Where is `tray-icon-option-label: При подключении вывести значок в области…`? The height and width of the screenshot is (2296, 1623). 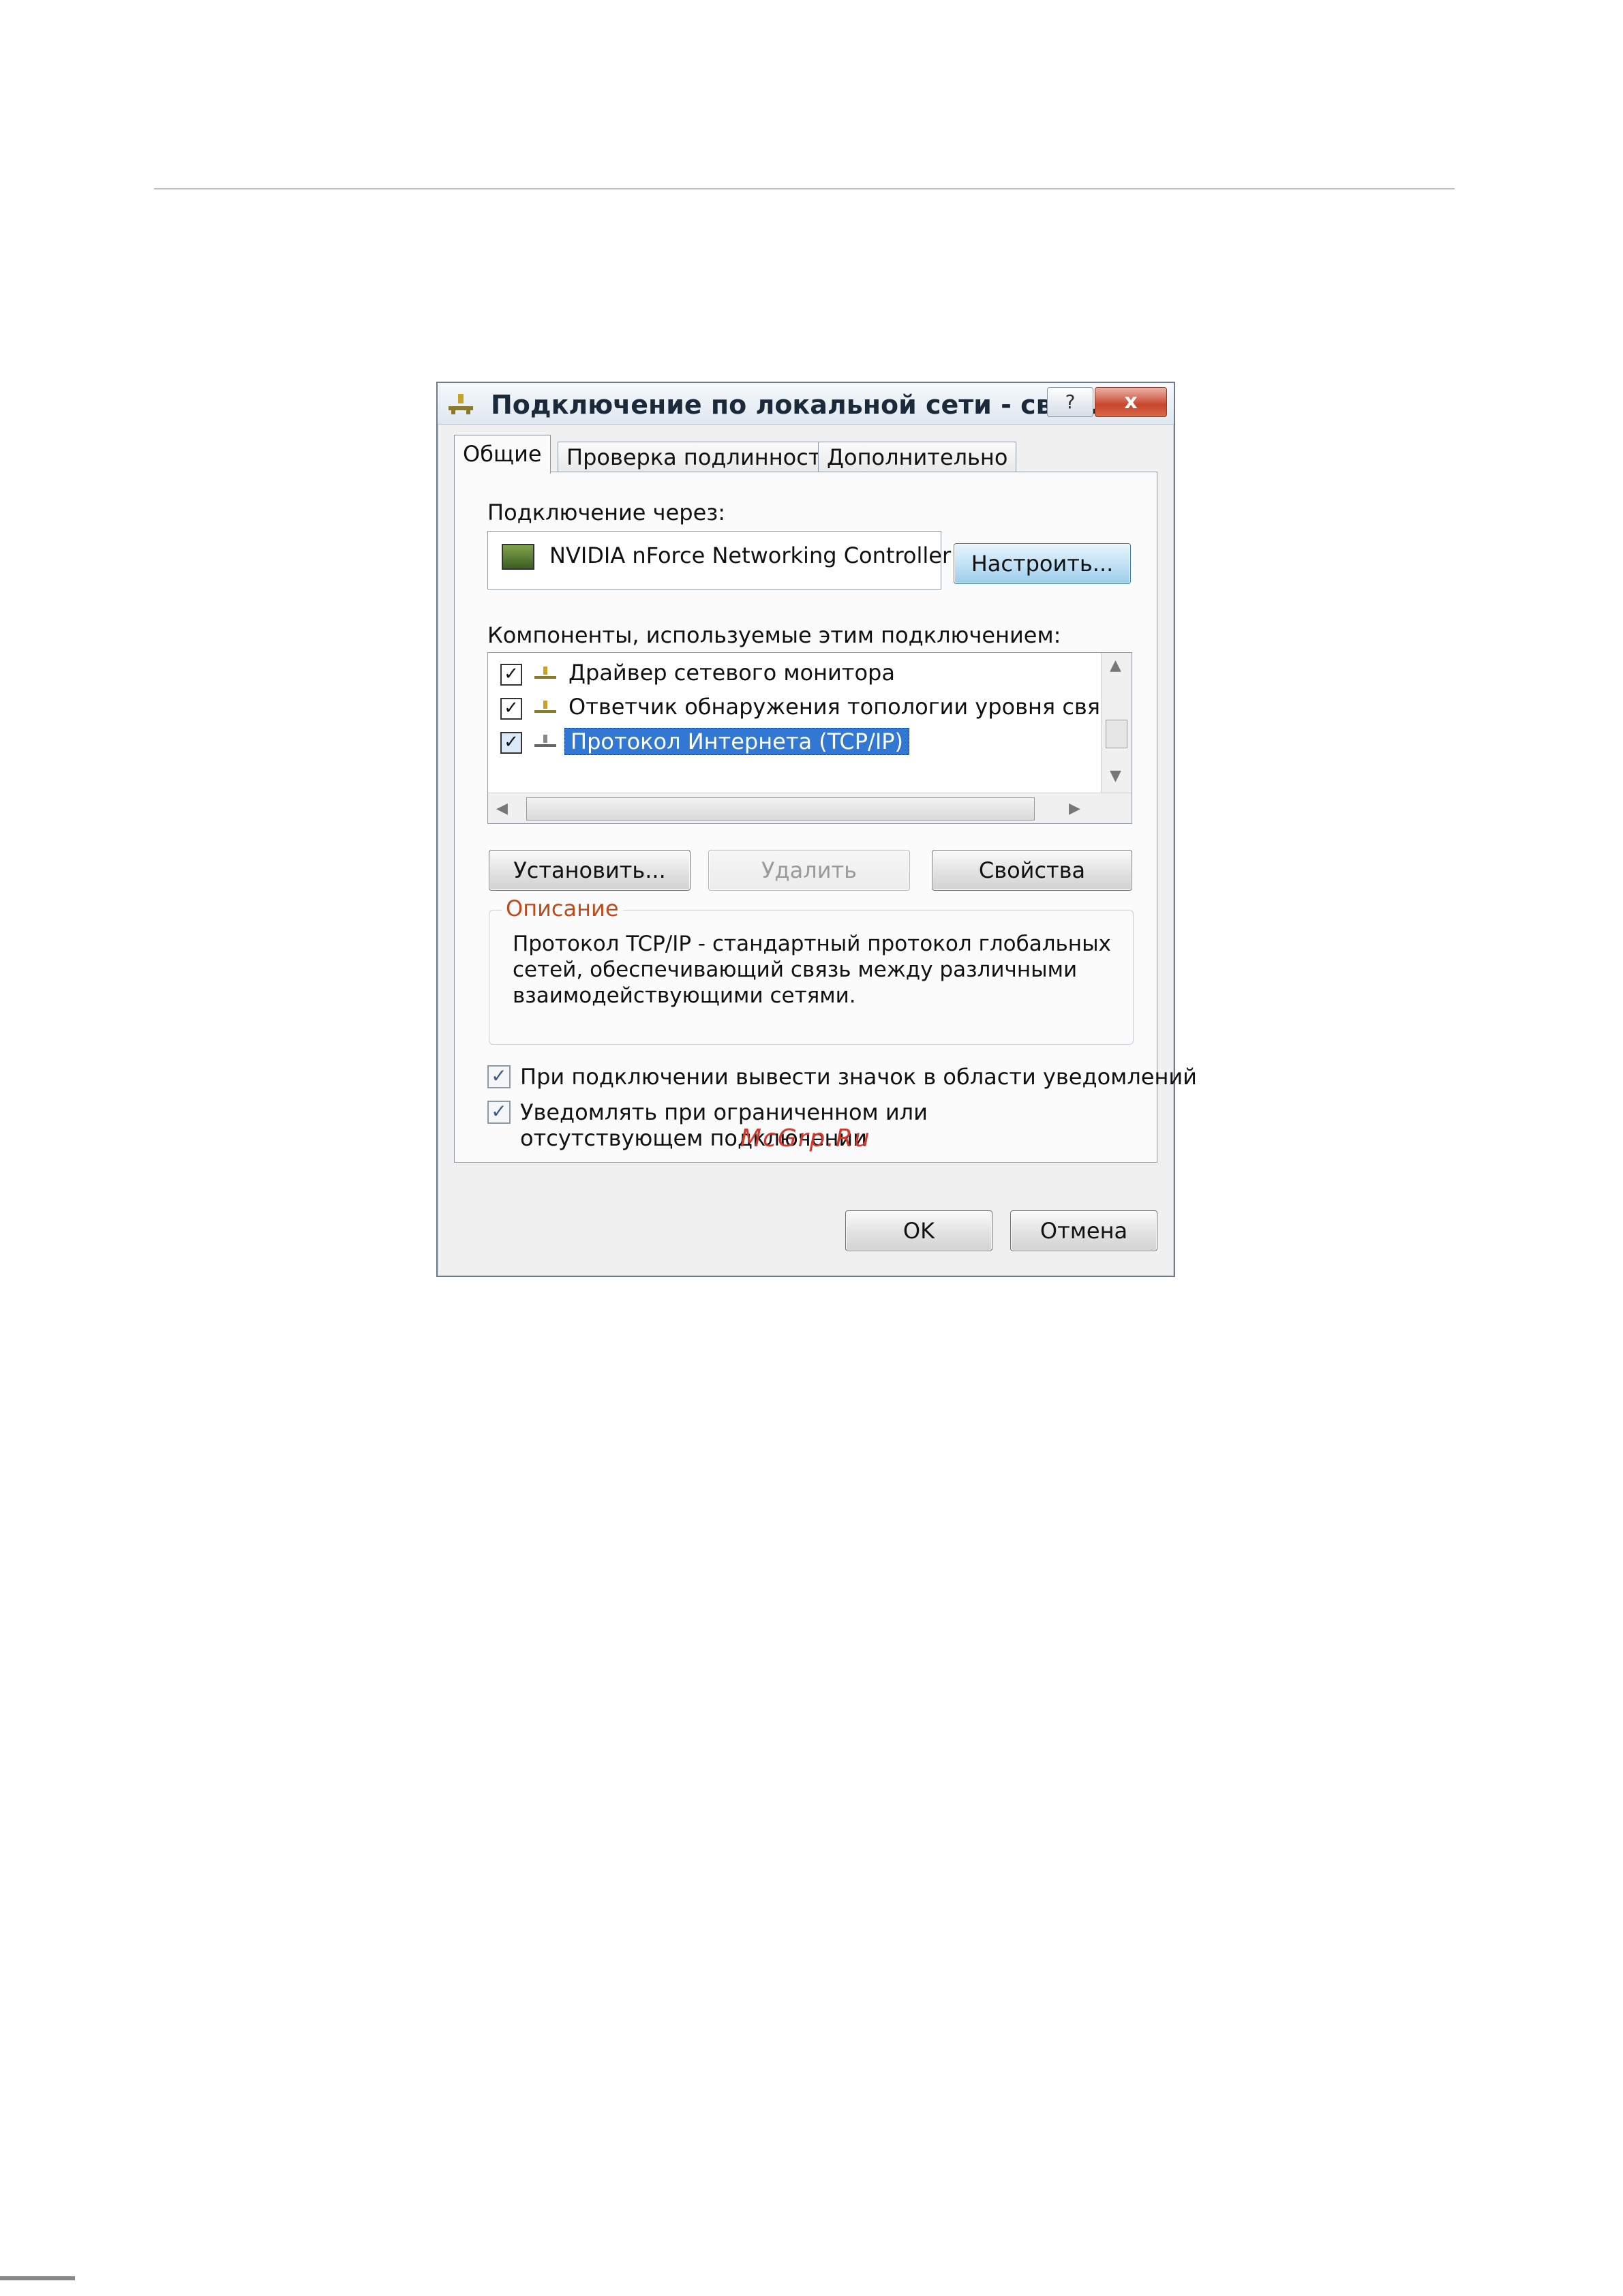
tray-icon-option-label: При подключении вывести значок в области… is located at coordinates (859, 1077).